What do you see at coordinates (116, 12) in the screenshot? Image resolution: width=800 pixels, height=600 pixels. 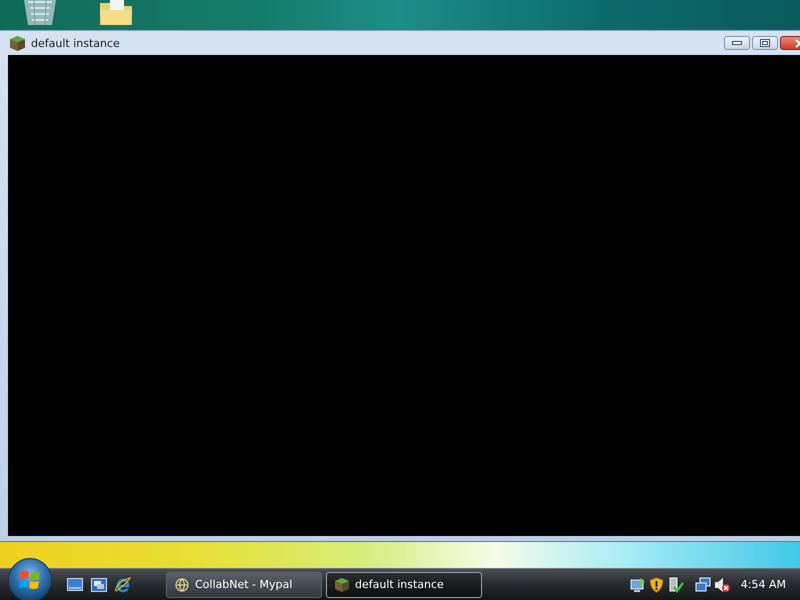 I see `folder-icon` at bounding box center [116, 12].